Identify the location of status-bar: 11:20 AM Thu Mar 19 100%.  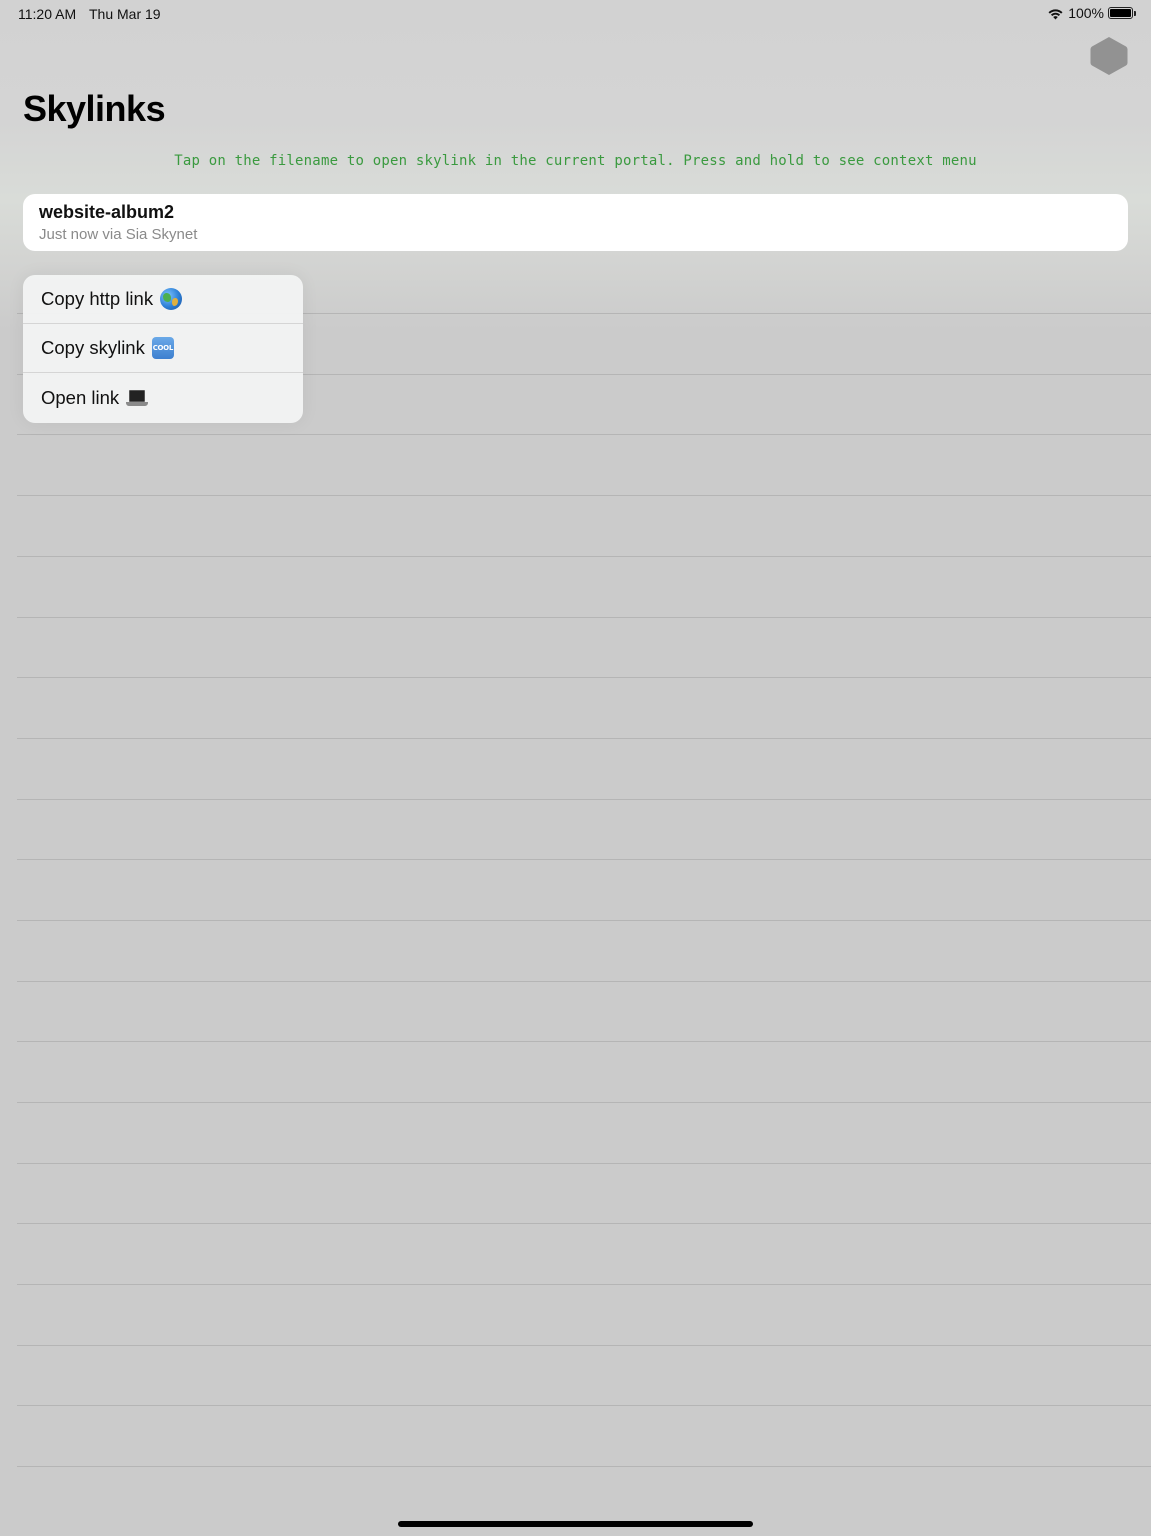
(575, 14).